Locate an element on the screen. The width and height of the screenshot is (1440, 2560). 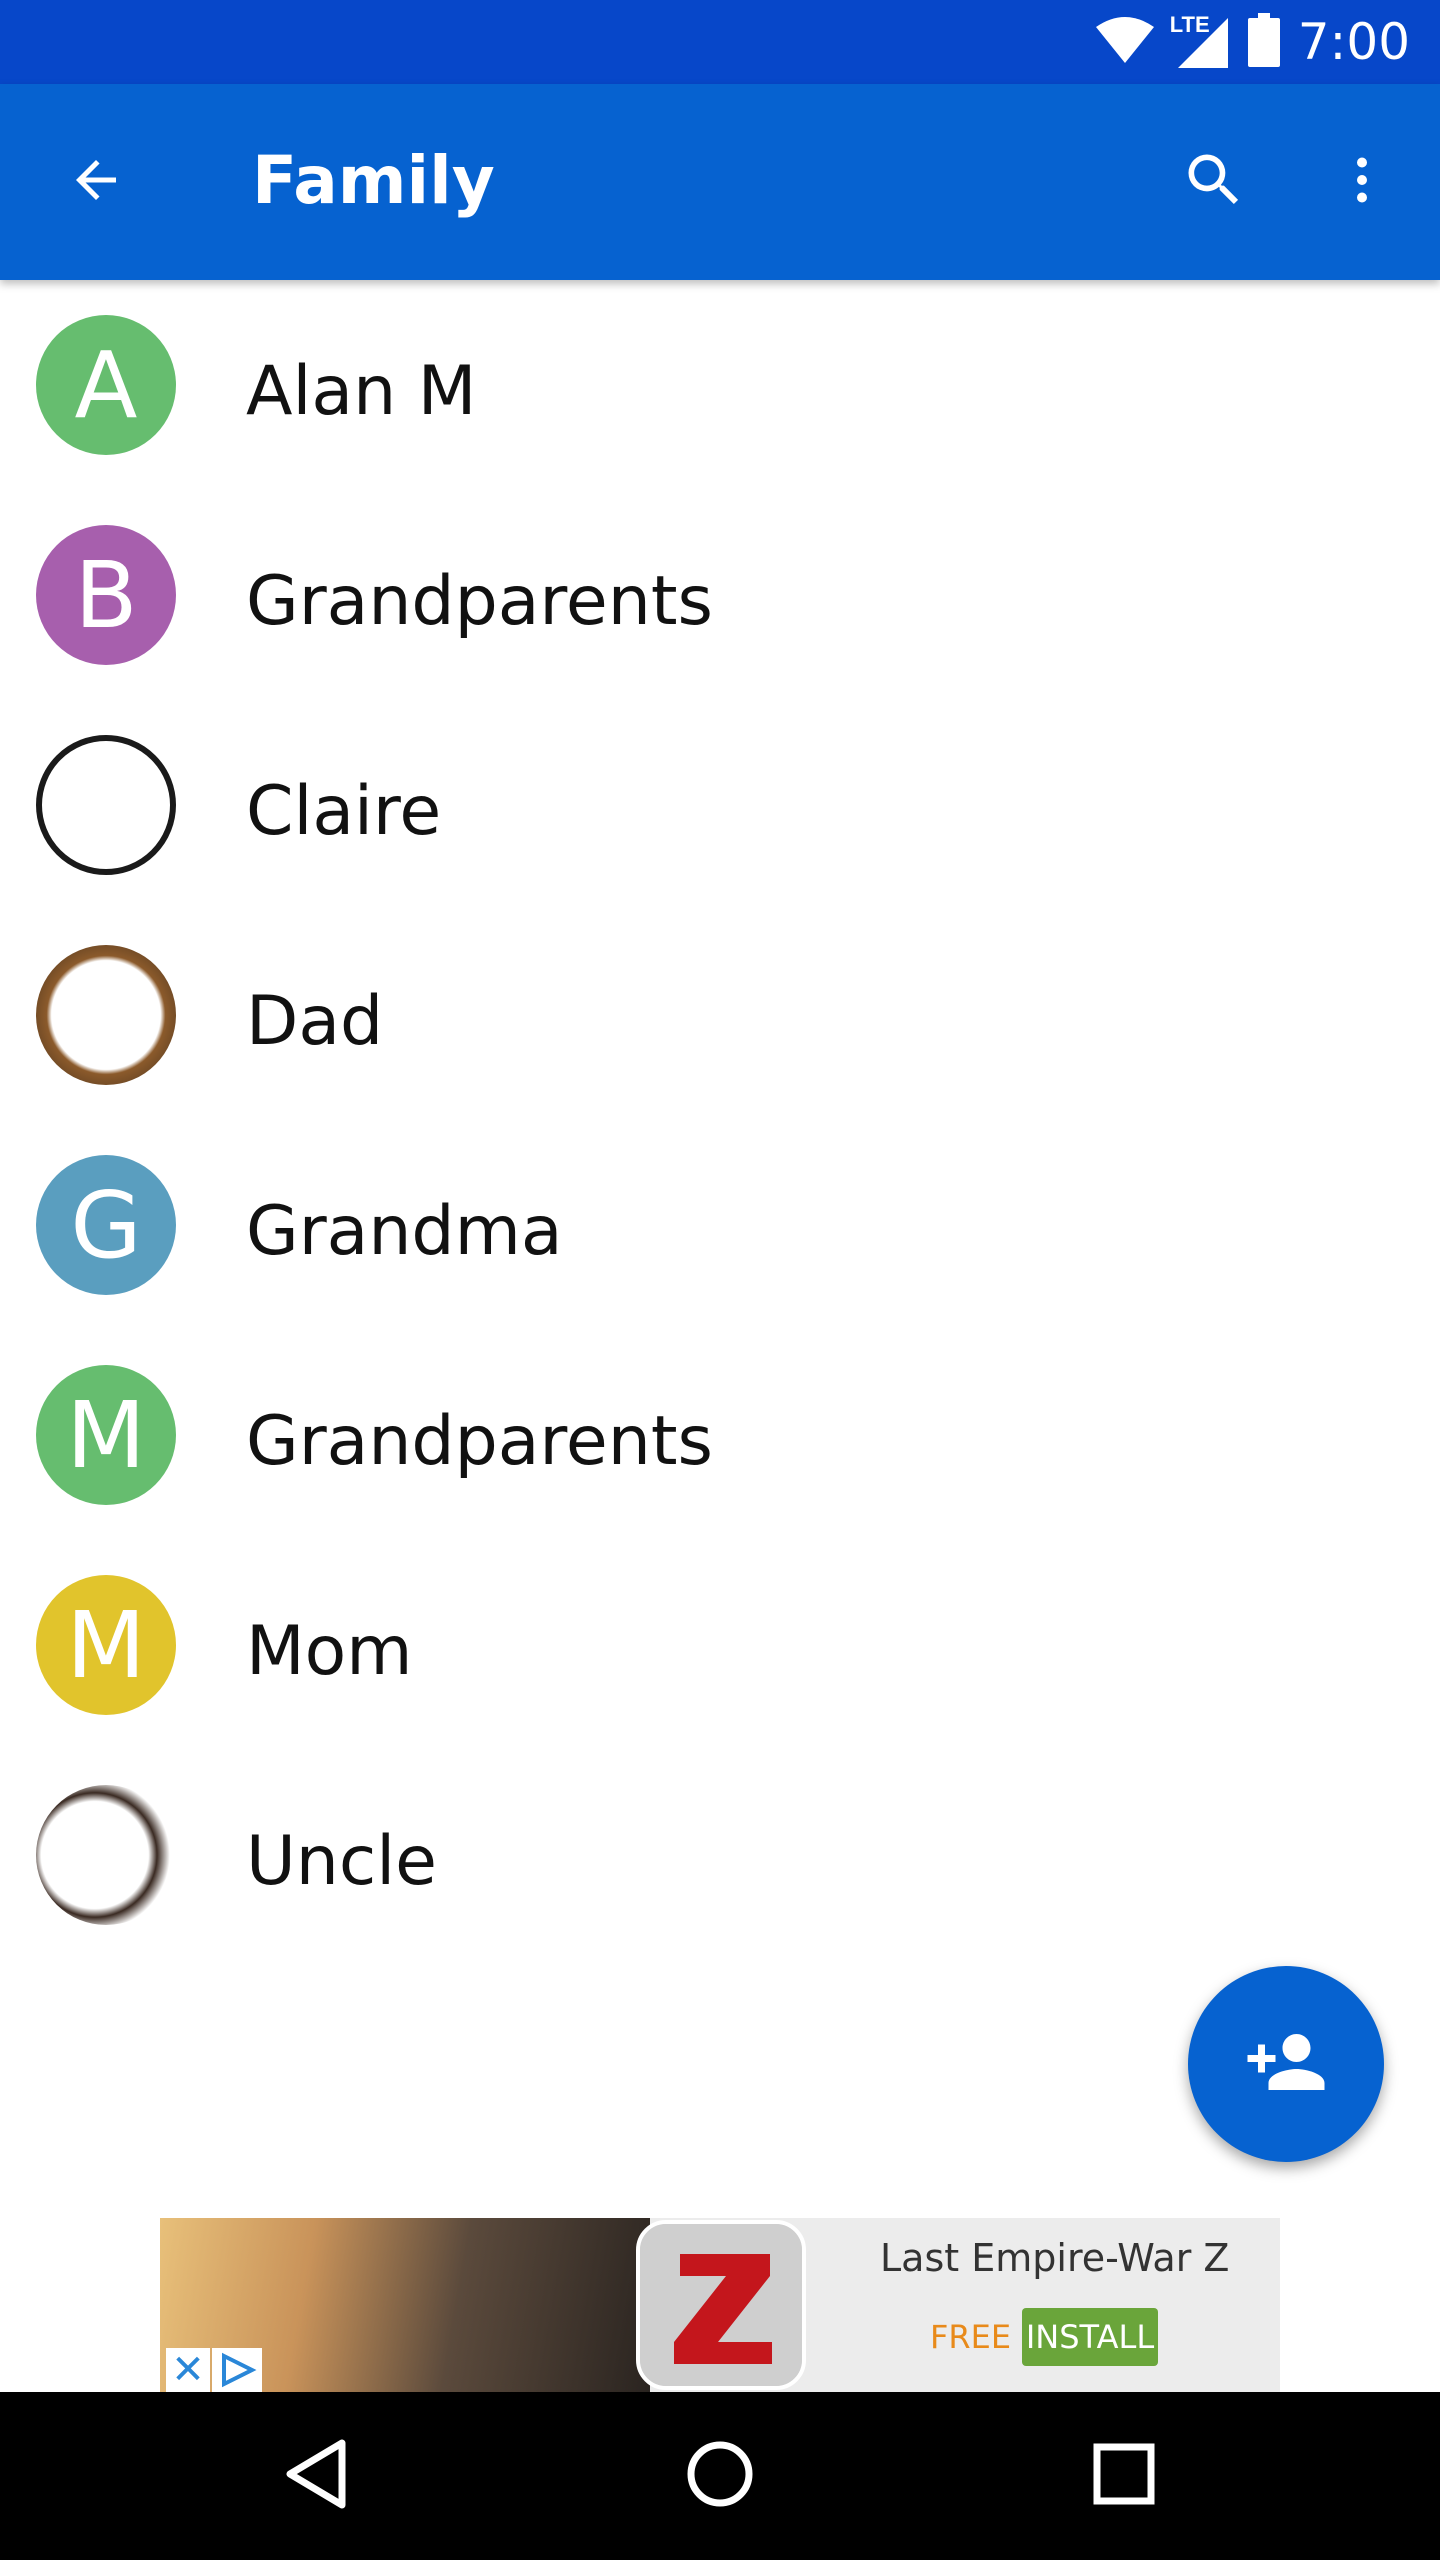
close-icon: ✕ is located at coordinates (188, 2370).